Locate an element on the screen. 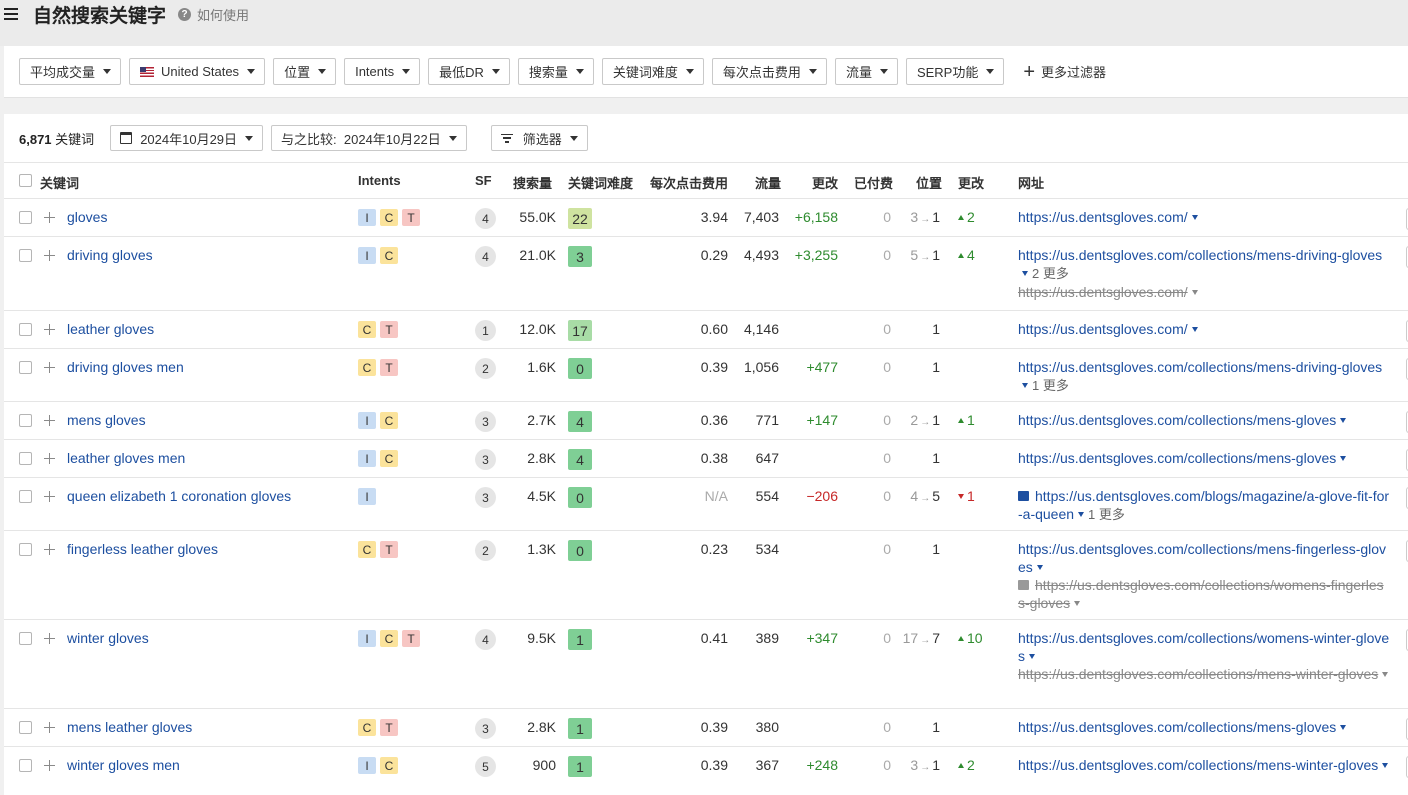 Image resolution: width=1408 pixels, height=795 pixels. col-position: 位置 is located at coordinates (929, 182).